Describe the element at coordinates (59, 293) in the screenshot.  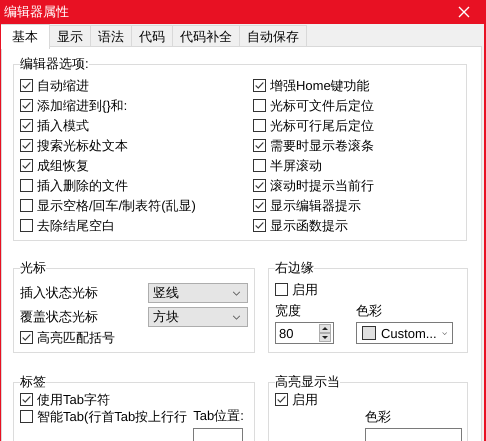
I see `field-label: 插入状态光标` at that location.